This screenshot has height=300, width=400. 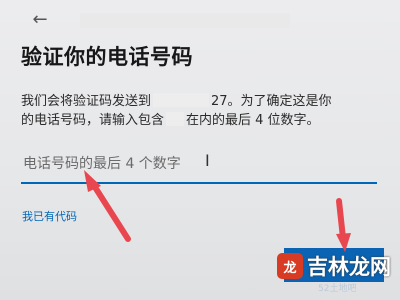 What do you see at coordinates (199, 166) in the screenshot?
I see `phone-last-digits-input: 电话号码的最后 4 个数字 I` at bounding box center [199, 166].